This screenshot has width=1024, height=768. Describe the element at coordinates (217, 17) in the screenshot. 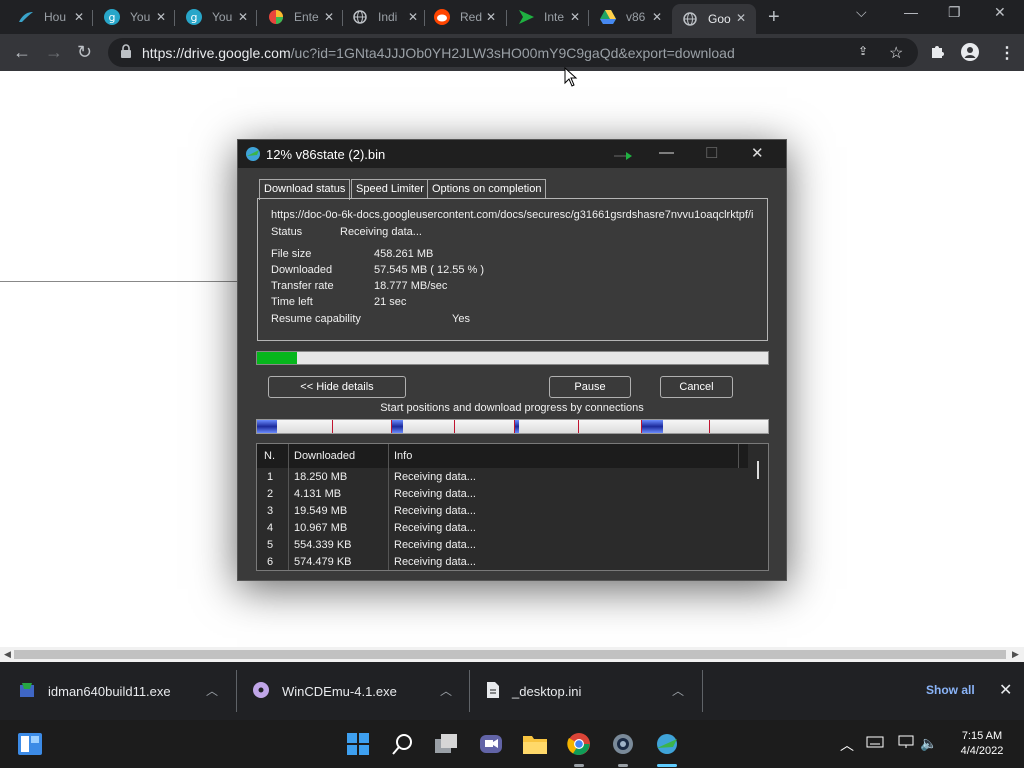

I see `tab-3: g You ✕` at that location.